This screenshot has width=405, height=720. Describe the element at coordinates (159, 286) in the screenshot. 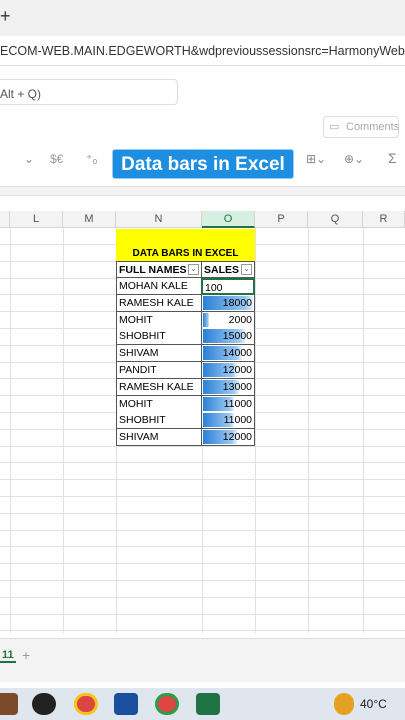

I see `name-cell: MOHAN KALE` at that location.